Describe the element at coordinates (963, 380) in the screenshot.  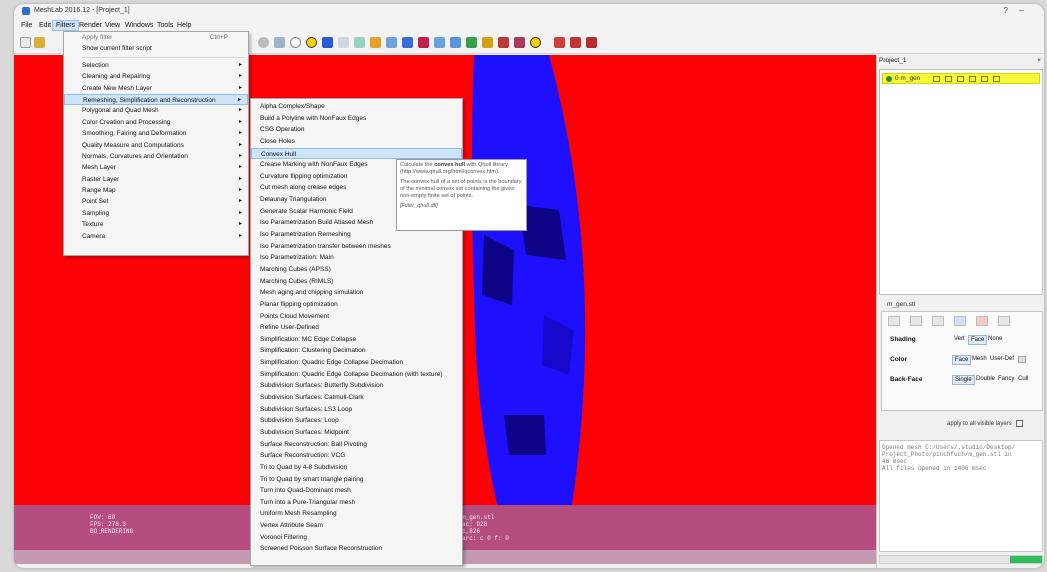
I see `backface-single-option: Single` at that location.